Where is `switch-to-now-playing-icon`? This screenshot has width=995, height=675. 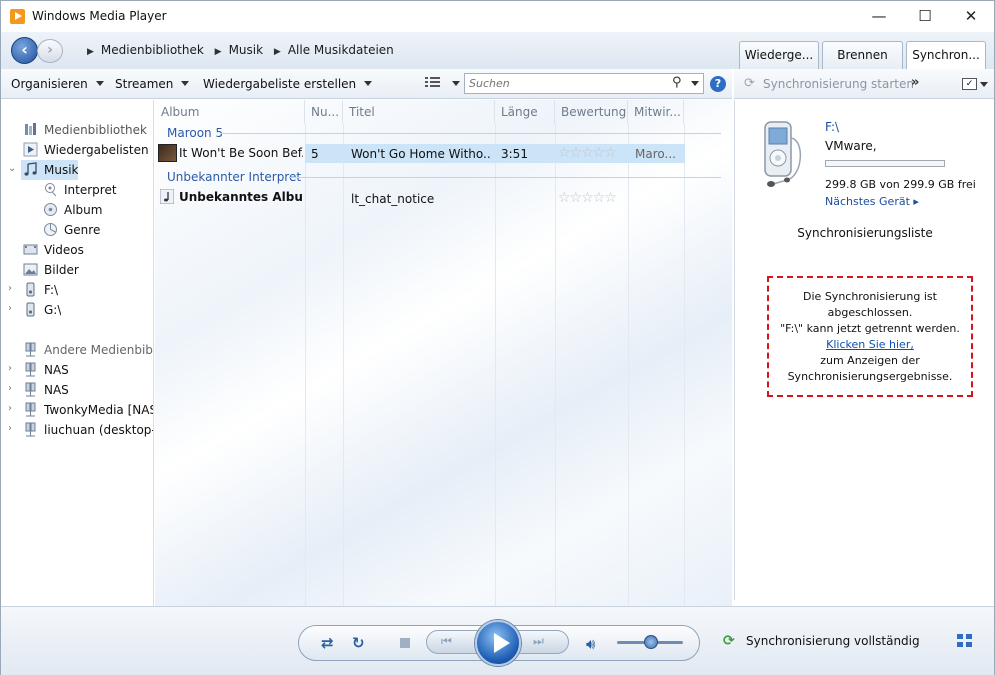 switch-to-now-playing-icon is located at coordinates (965, 641).